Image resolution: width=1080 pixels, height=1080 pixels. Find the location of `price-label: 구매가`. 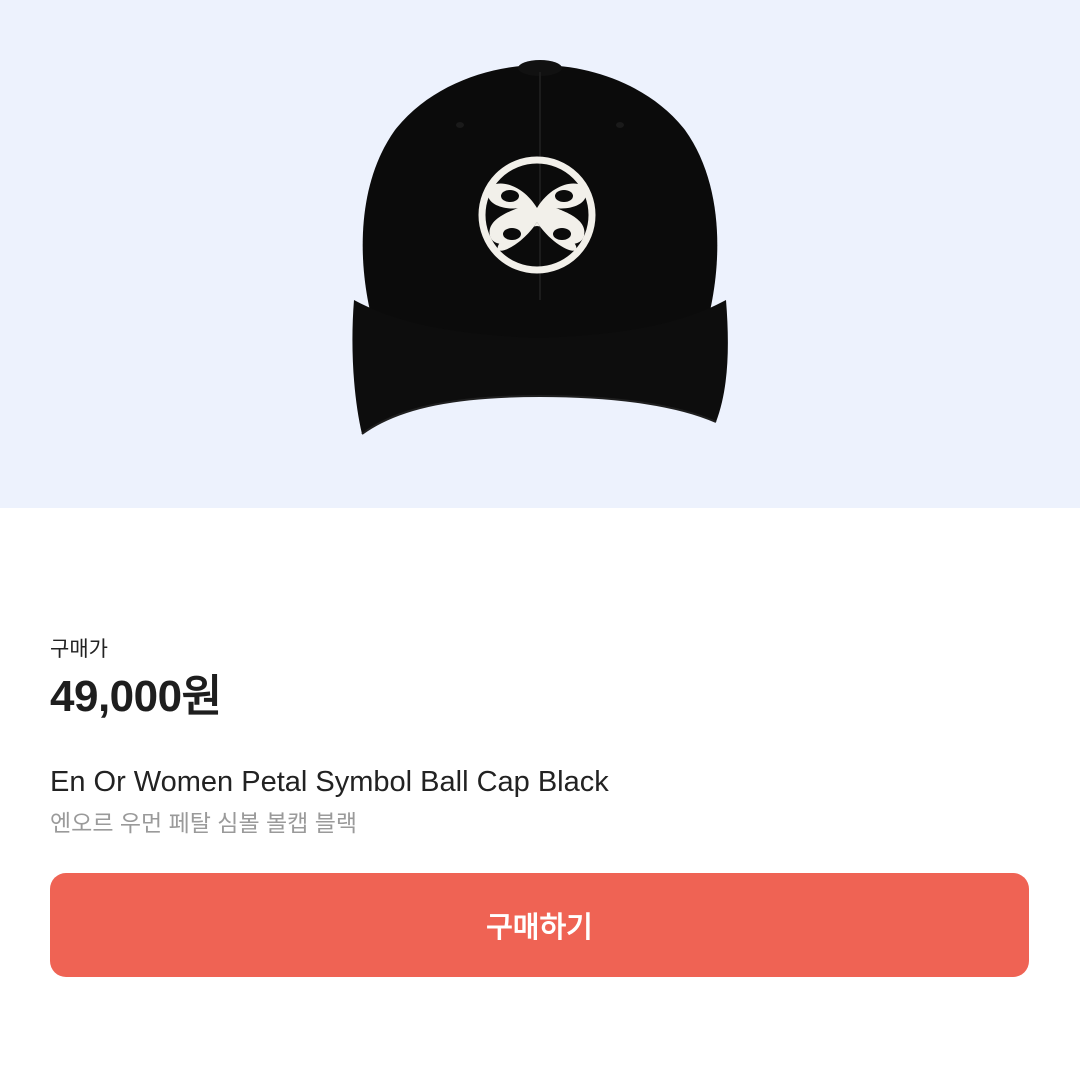

price-label: 구매가 is located at coordinates (79, 649).